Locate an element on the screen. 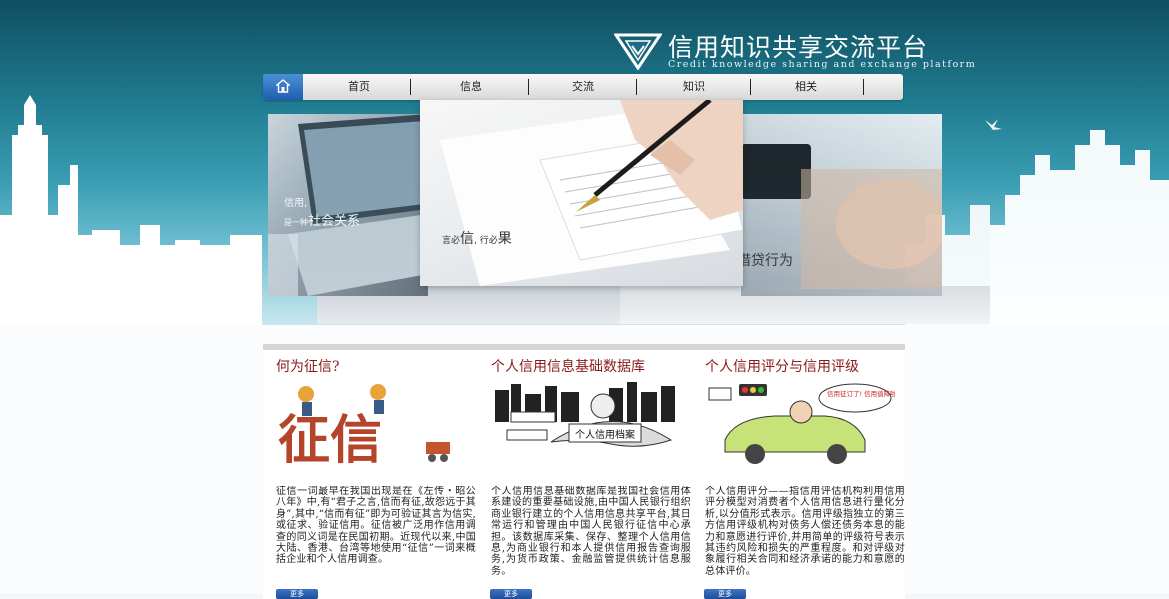 The height and width of the screenshot is (599, 1169). nav-item-exchange: 交流 is located at coordinates (583, 87).